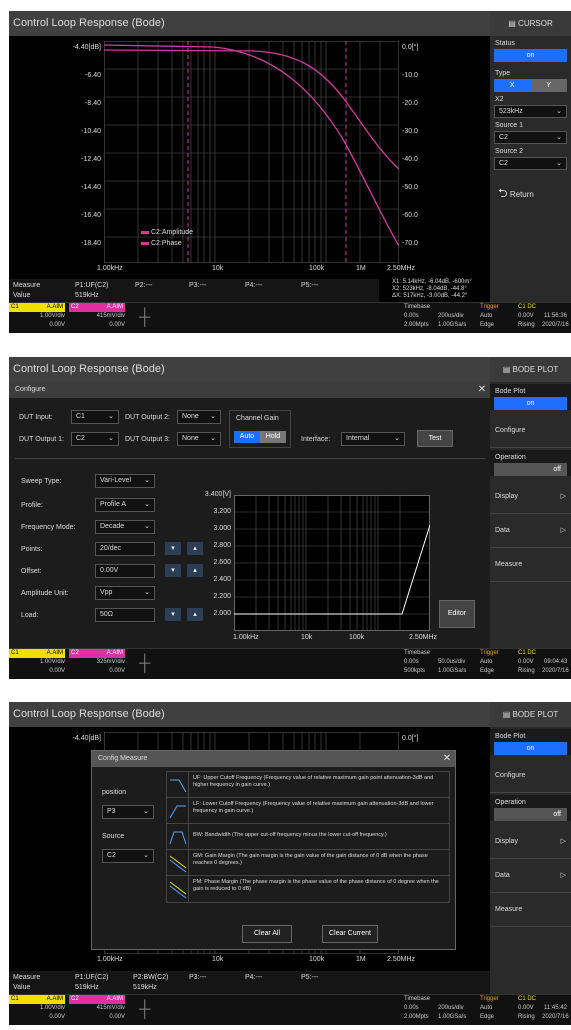 This screenshot has width=571, height=1030. What do you see at coordinates (435, 438) in the screenshot?
I see `test-button: Test` at bounding box center [435, 438].